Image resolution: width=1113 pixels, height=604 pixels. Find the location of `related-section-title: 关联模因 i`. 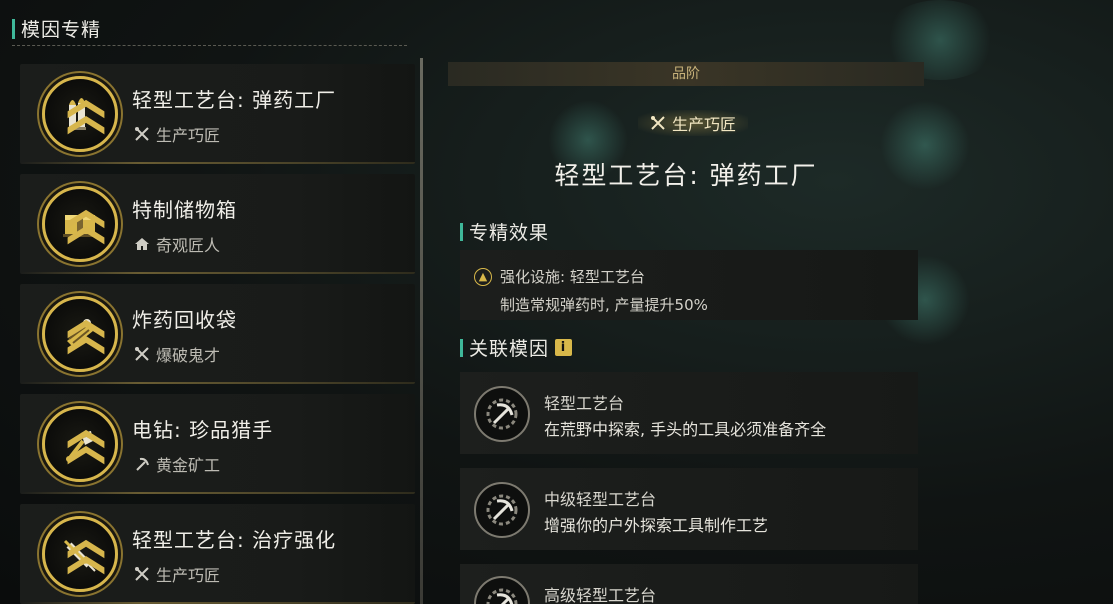

related-section-title: 关联模因 i is located at coordinates (516, 347).